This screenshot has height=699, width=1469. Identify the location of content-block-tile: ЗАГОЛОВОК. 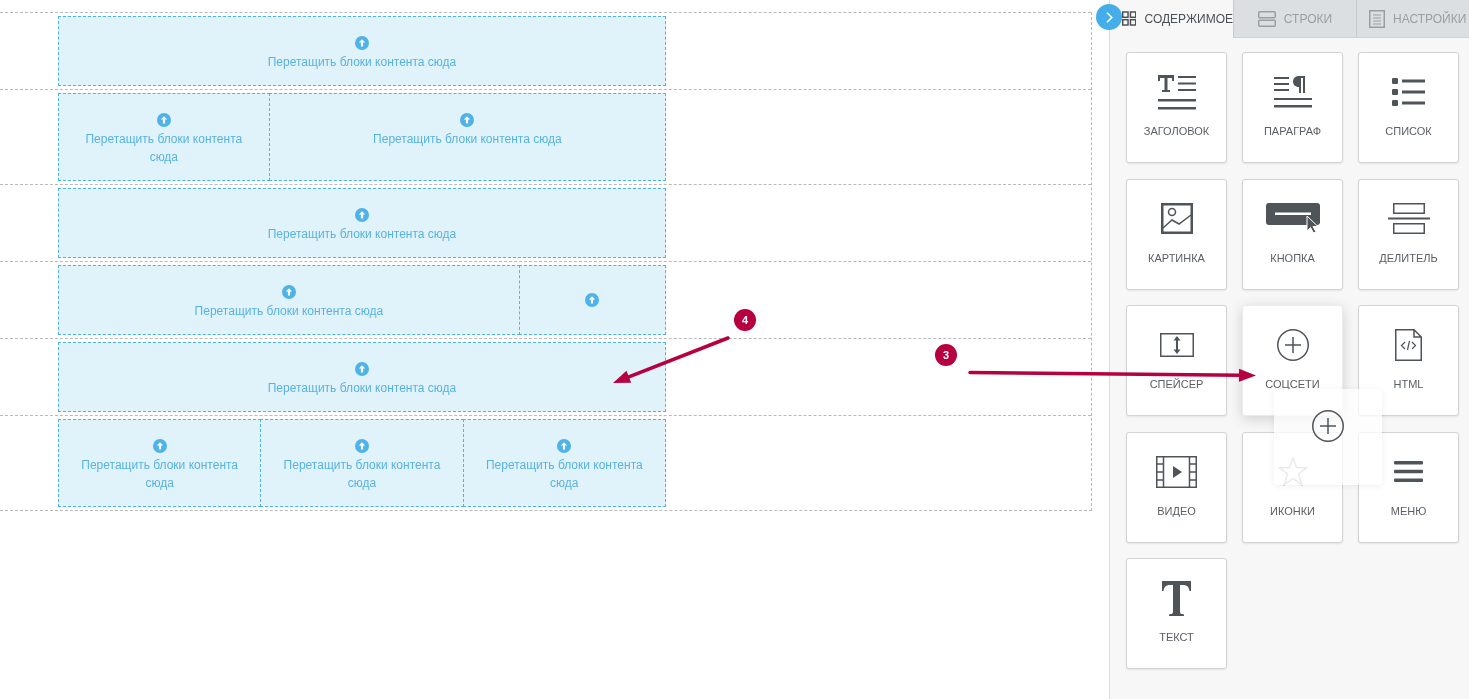
(1176, 107).